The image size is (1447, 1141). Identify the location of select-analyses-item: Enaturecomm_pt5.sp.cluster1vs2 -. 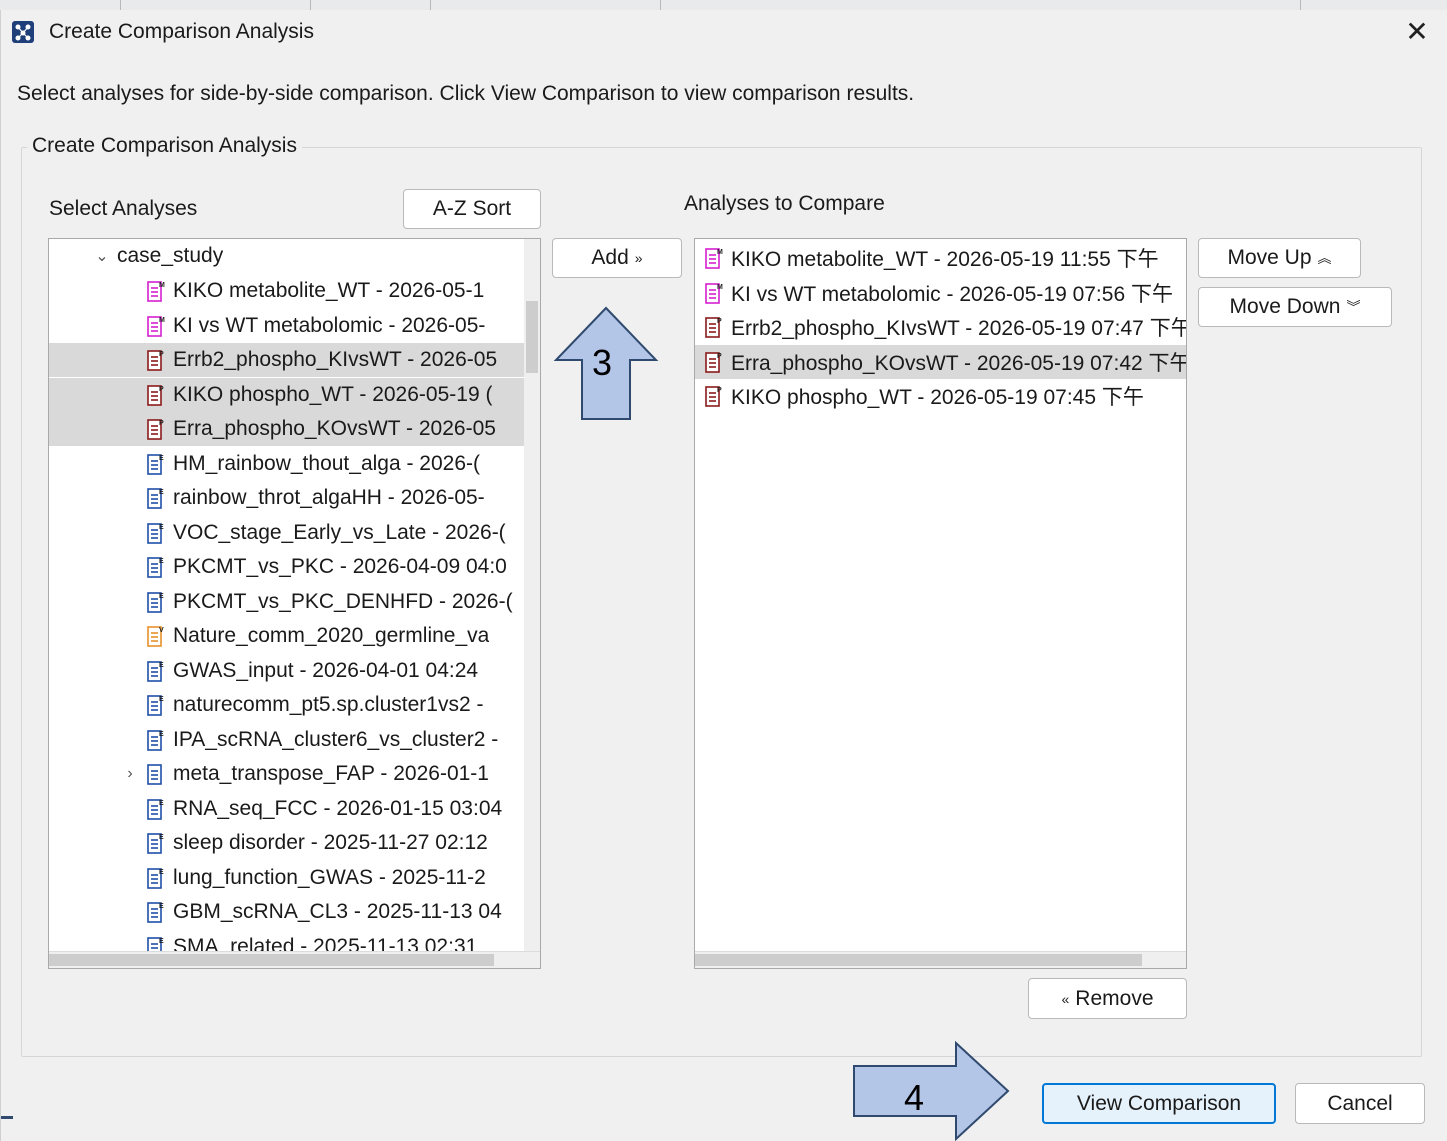
(294, 705).